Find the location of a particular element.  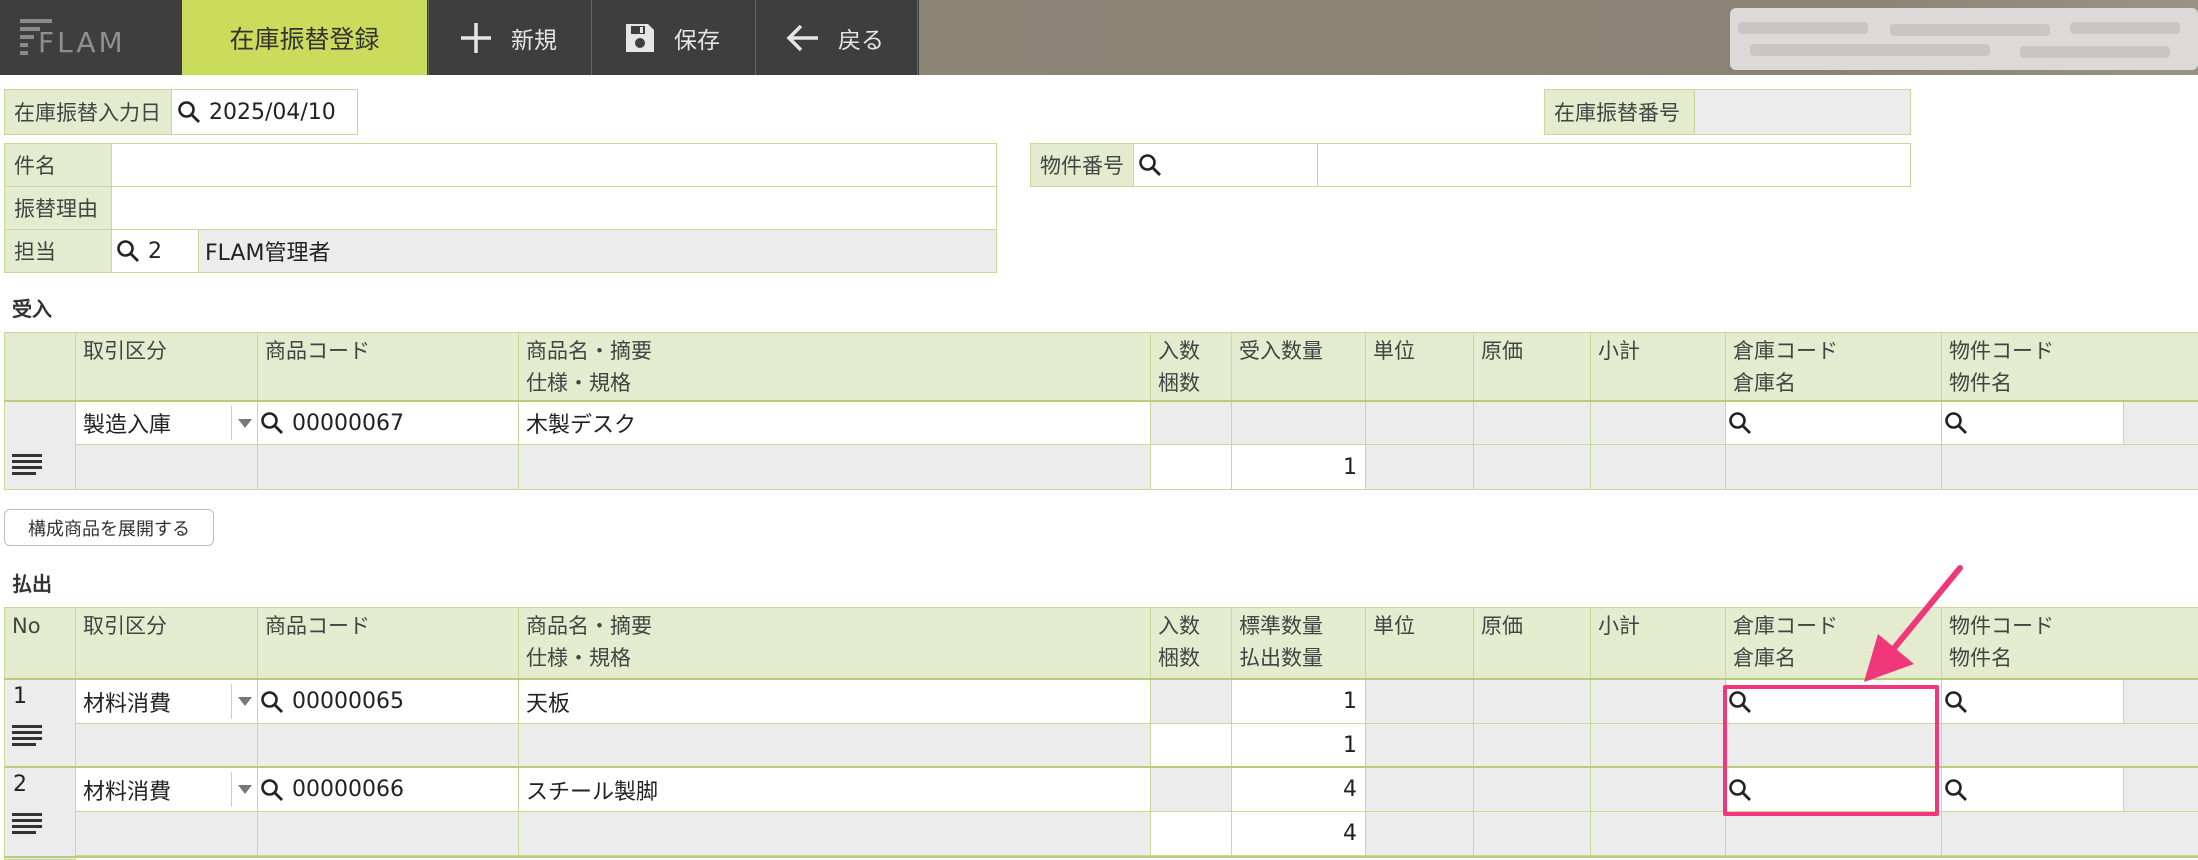

issue-out-count: 4 is located at coordinates (1299, 834).